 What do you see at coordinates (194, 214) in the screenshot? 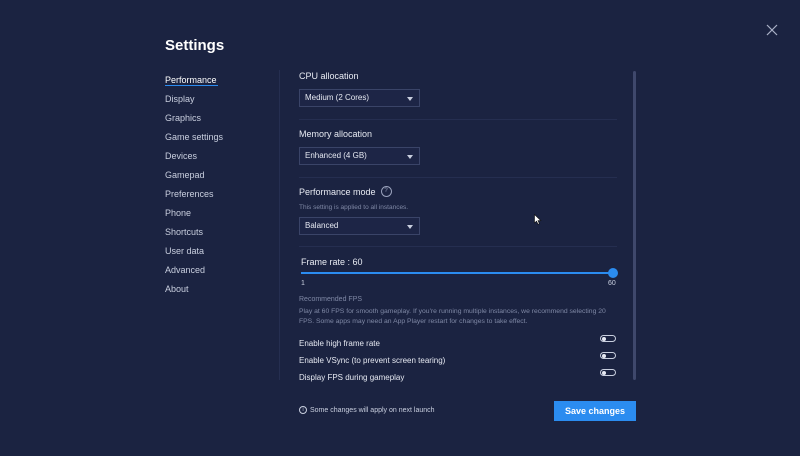
I see `sidebar-item-phone: Phone` at bounding box center [194, 214].